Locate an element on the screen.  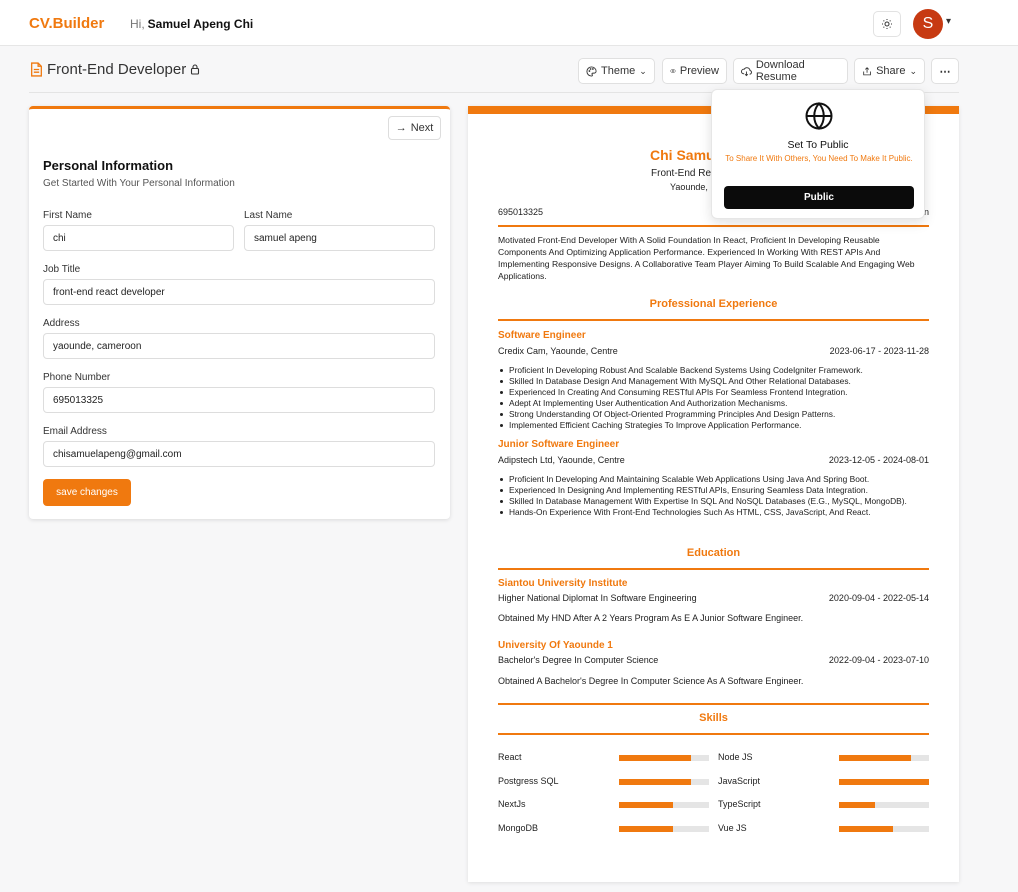
document-name: Front-End Developer is located at coordinates (117, 69).